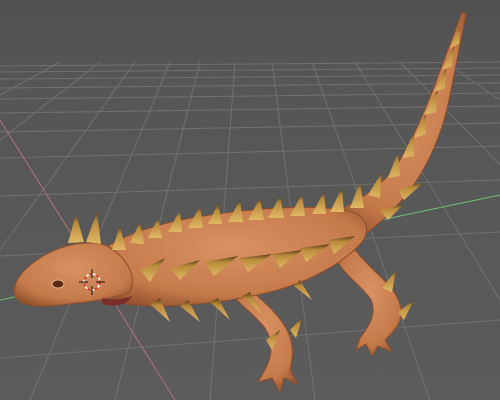 Image resolution: width=500 pixels, height=400 pixels. What do you see at coordinates (264, 339) in the screenshot?
I see `front-leg` at bounding box center [264, 339].